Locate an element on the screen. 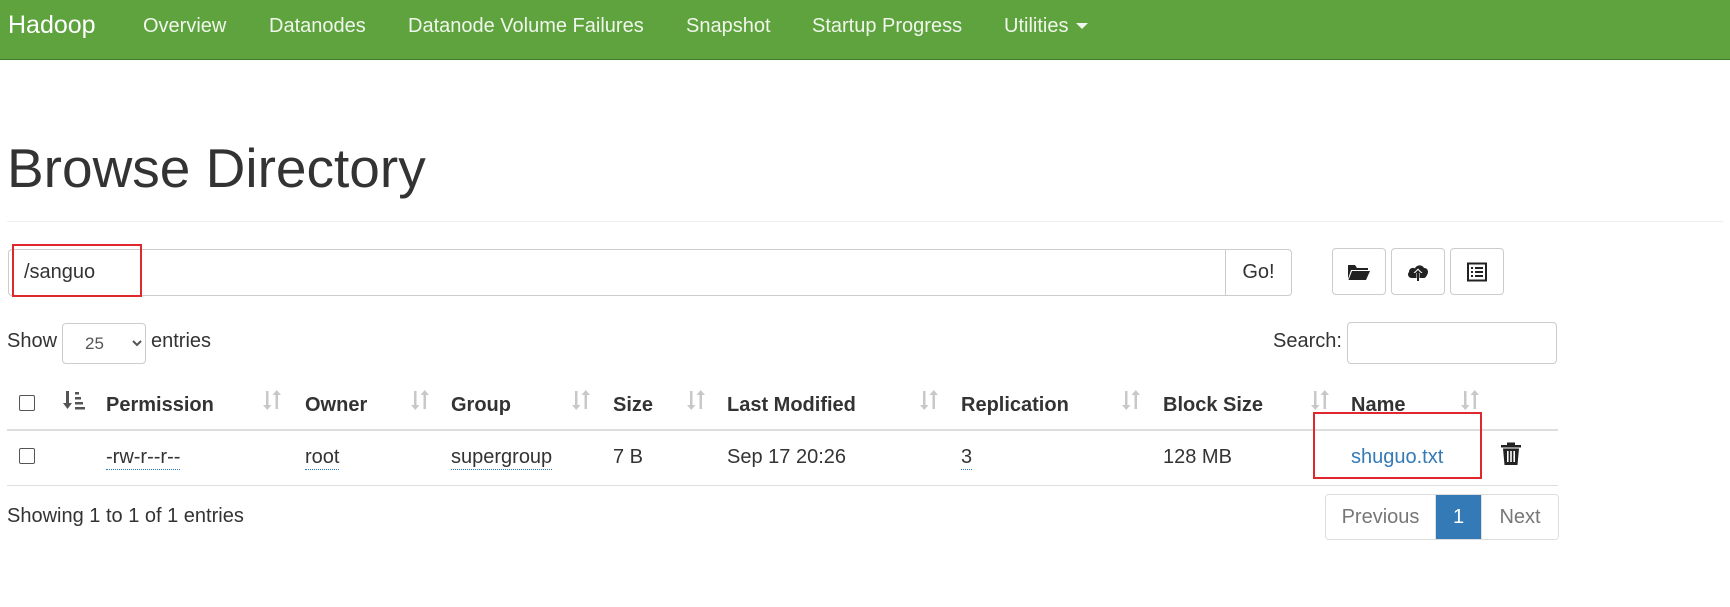  sort-icon-owner is located at coordinates (420, 400).